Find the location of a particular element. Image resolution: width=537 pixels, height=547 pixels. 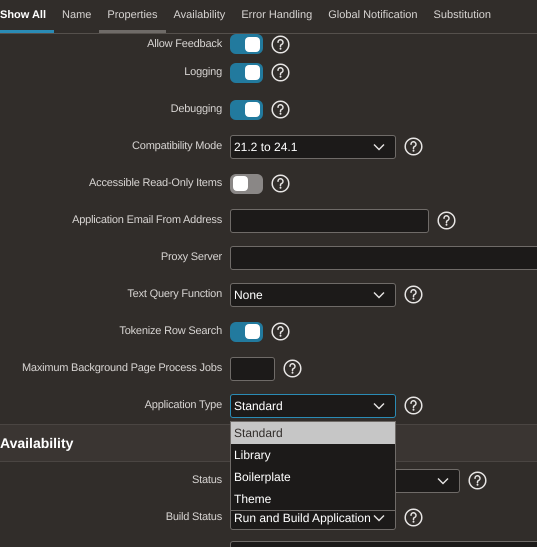

dropdown-option: Library is located at coordinates (313, 455).